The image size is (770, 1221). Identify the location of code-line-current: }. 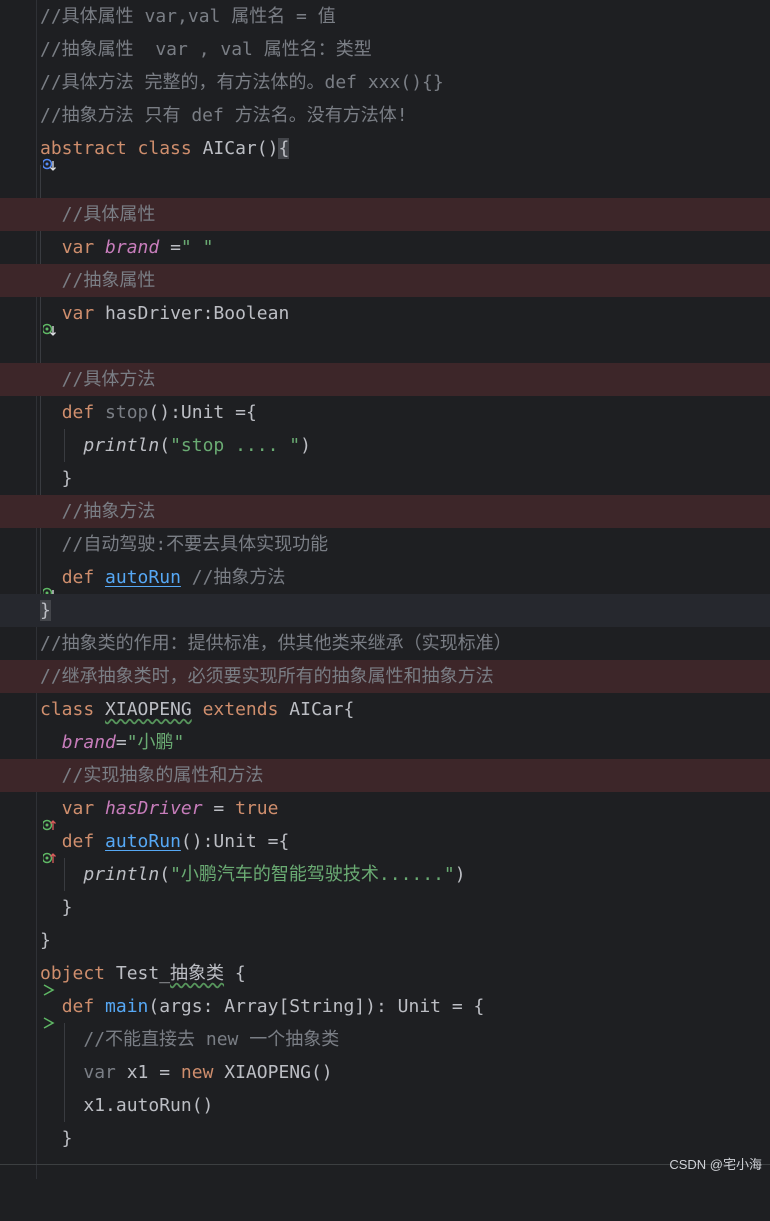
(385, 610).